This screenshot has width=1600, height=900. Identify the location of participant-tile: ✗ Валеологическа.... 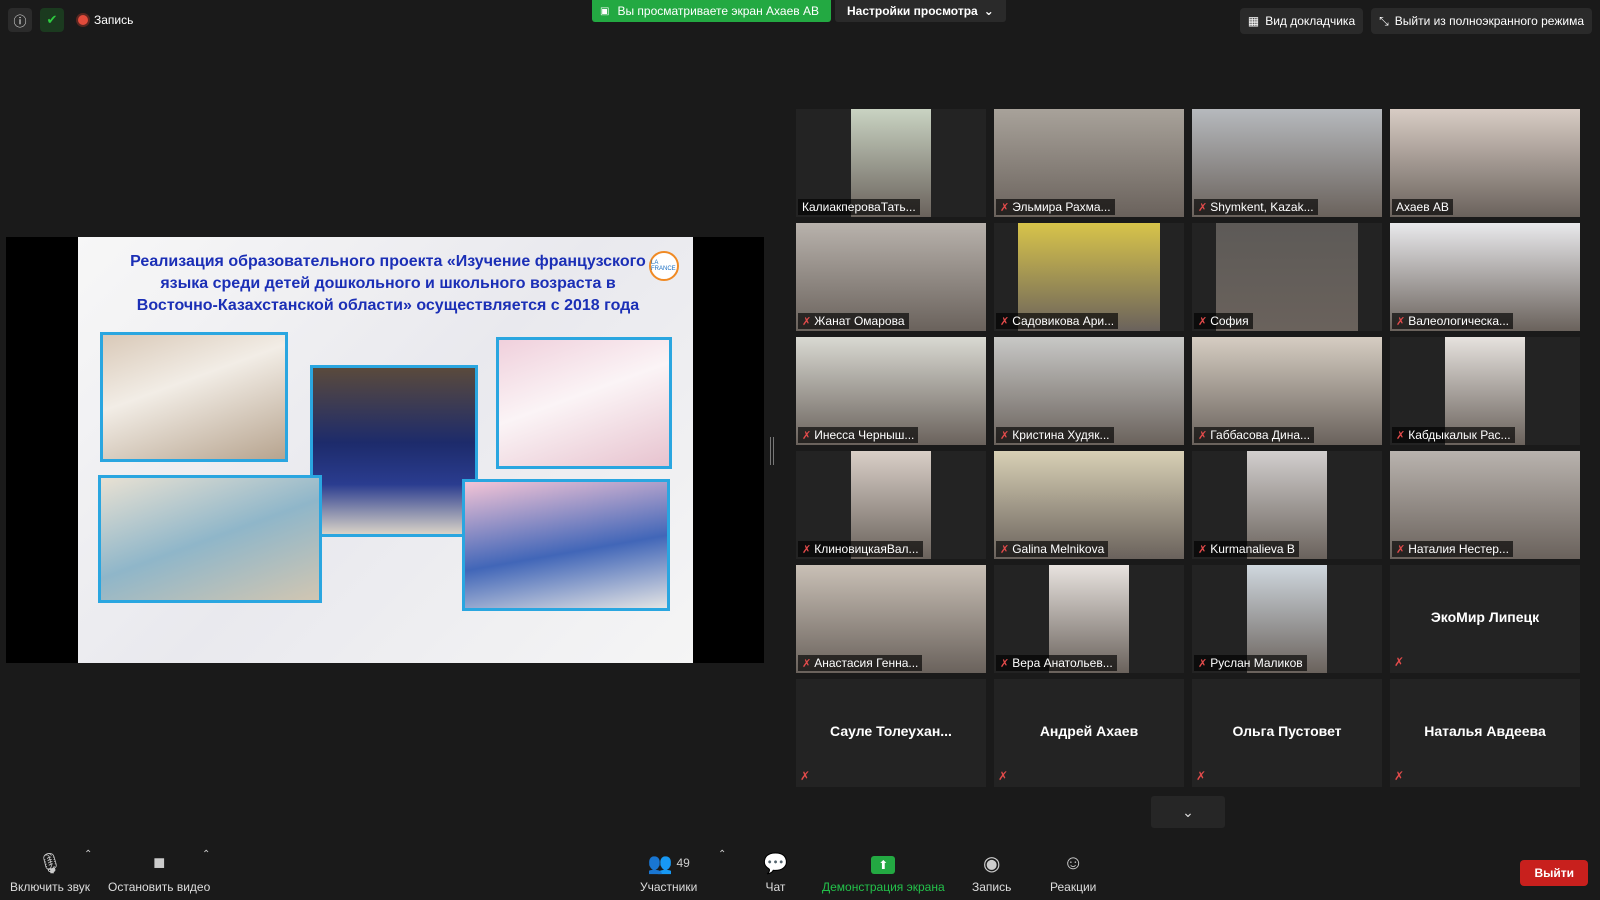
(1485, 277).